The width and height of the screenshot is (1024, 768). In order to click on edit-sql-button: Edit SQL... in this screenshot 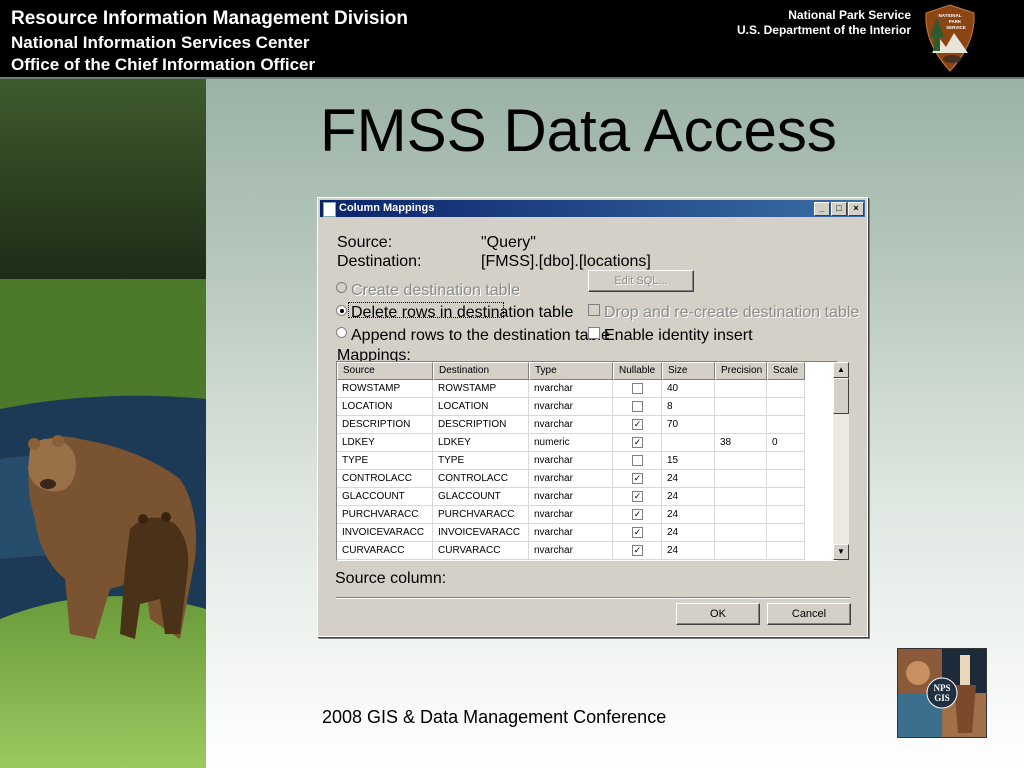, I will do `click(641, 281)`.